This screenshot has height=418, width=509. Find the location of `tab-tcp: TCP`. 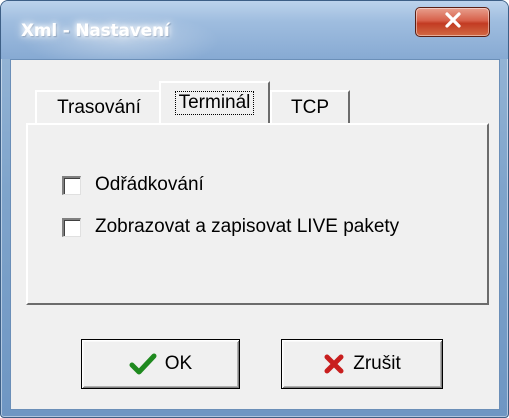

tab-tcp: TCP is located at coordinates (310, 107).